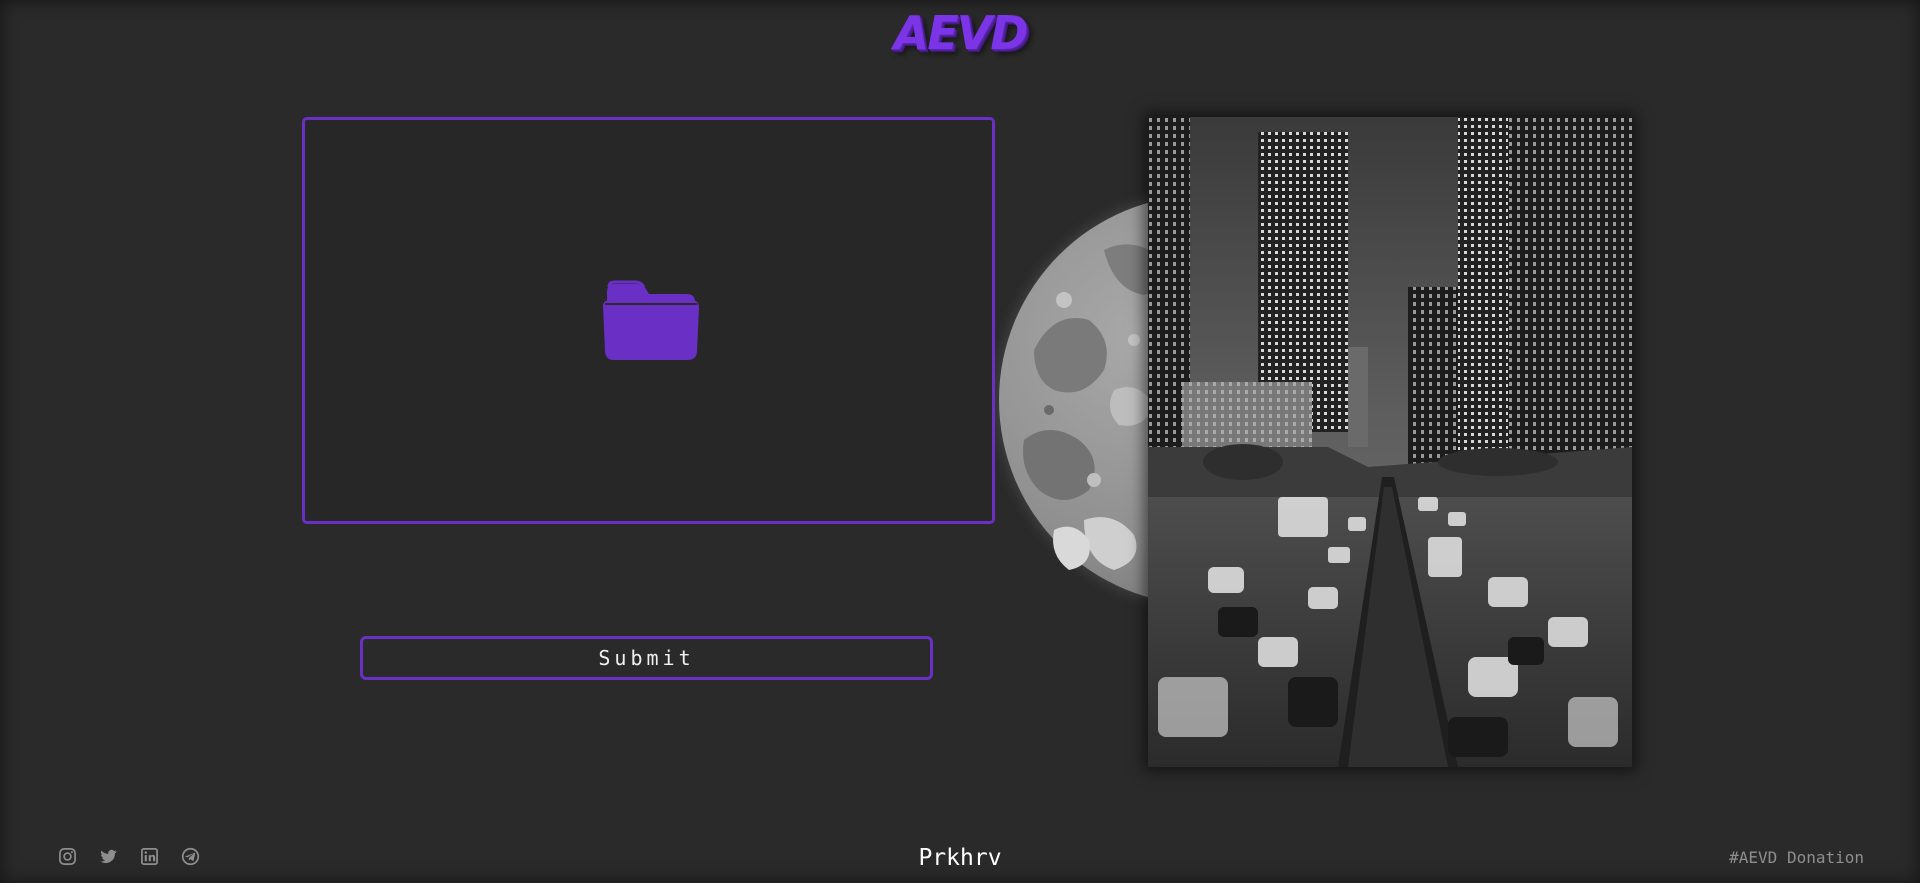 Image resolution: width=1920 pixels, height=883 pixels. Describe the element at coordinates (960, 858) in the screenshot. I see `author-name: Prkhrv` at that location.